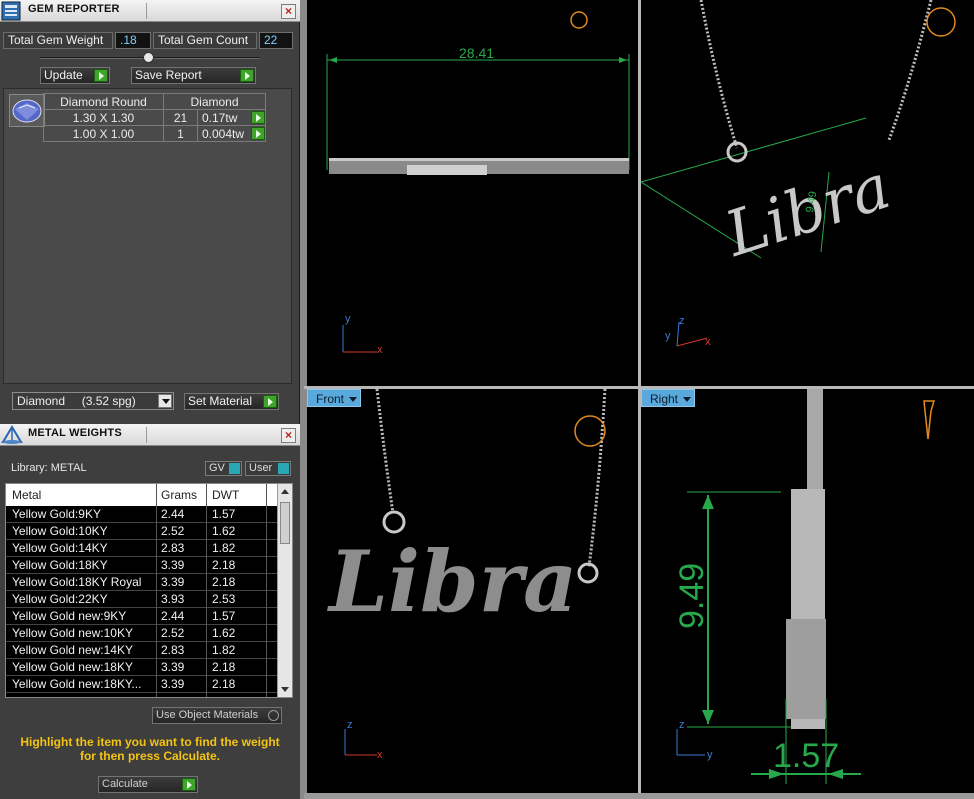  What do you see at coordinates (217, 715) in the screenshot?
I see `use-object-materials-toggle: Use Object Materials` at bounding box center [217, 715].